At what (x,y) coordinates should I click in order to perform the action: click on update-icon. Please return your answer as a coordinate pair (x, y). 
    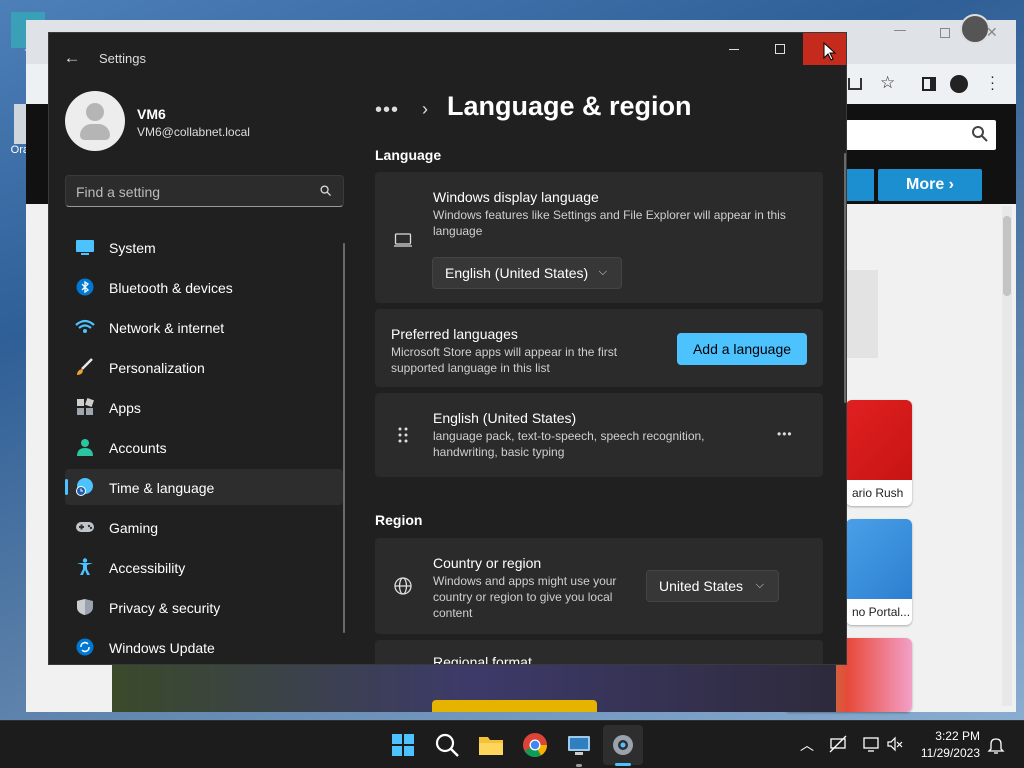
    Looking at the image, I should click on (85, 647).